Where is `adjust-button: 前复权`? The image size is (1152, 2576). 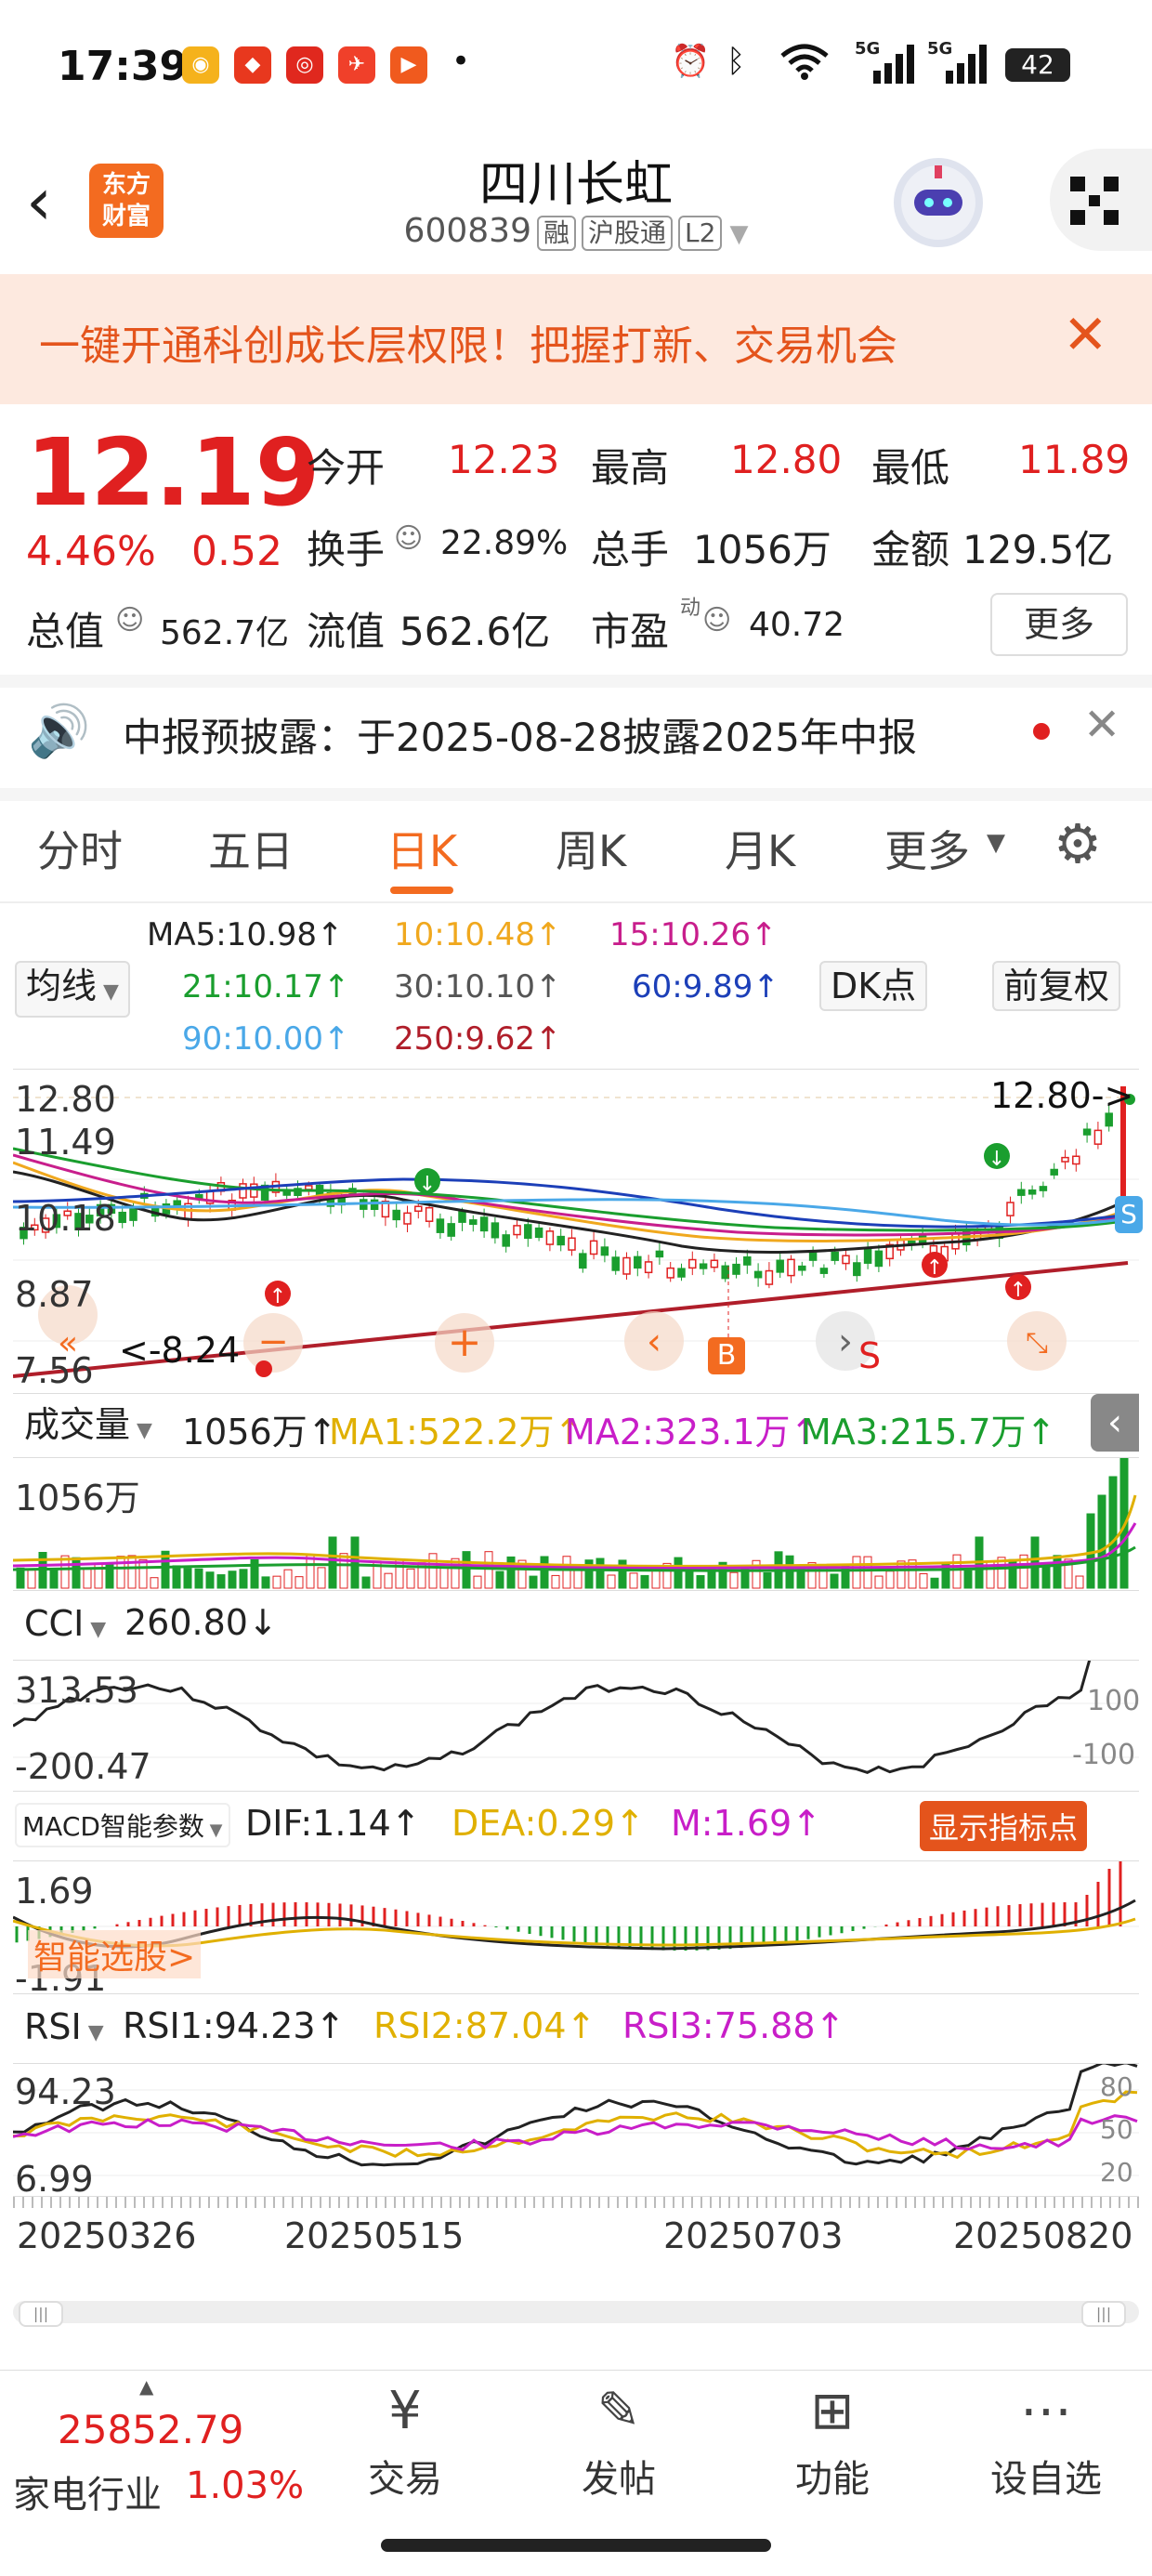
adjust-button: 前复权 is located at coordinates (1056, 986).